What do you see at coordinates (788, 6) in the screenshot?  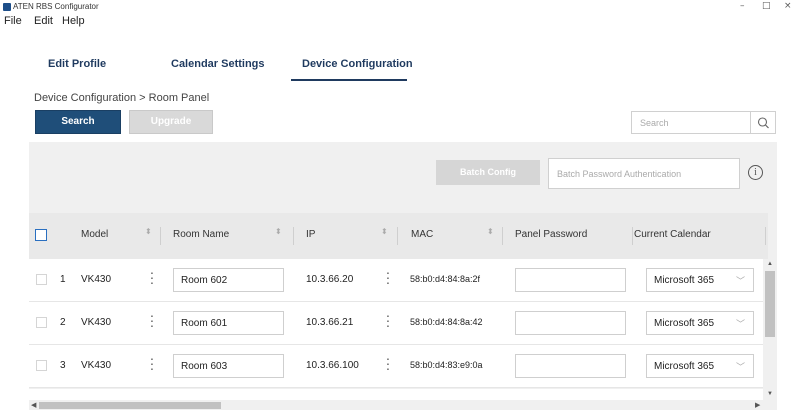 I see `close-button: ×` at bounding box center [788, 6].